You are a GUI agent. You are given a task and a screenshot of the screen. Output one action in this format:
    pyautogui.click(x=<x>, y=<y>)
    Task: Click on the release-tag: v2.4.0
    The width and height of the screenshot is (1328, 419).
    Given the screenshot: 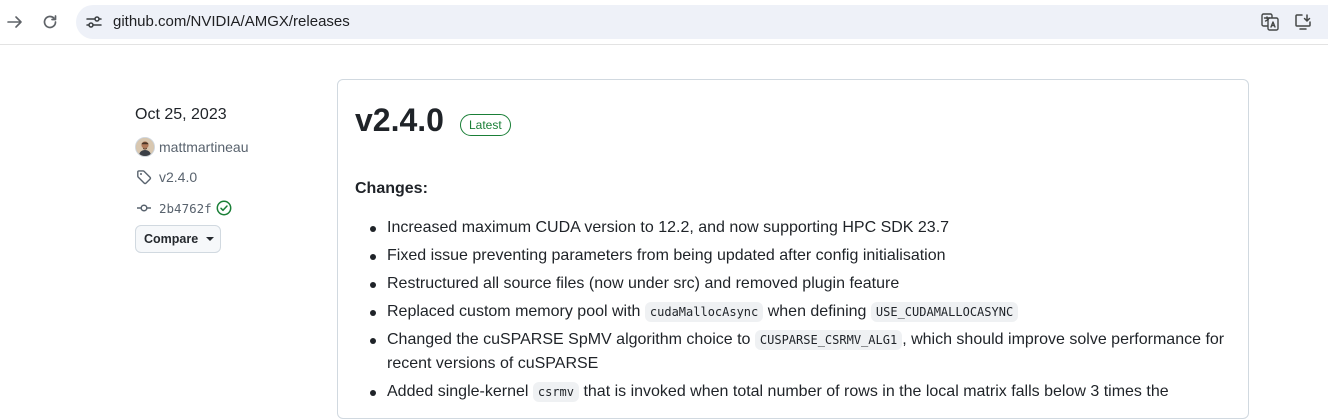 What is the action you would take?
    pyautogui.click(x=166, y=177)
    